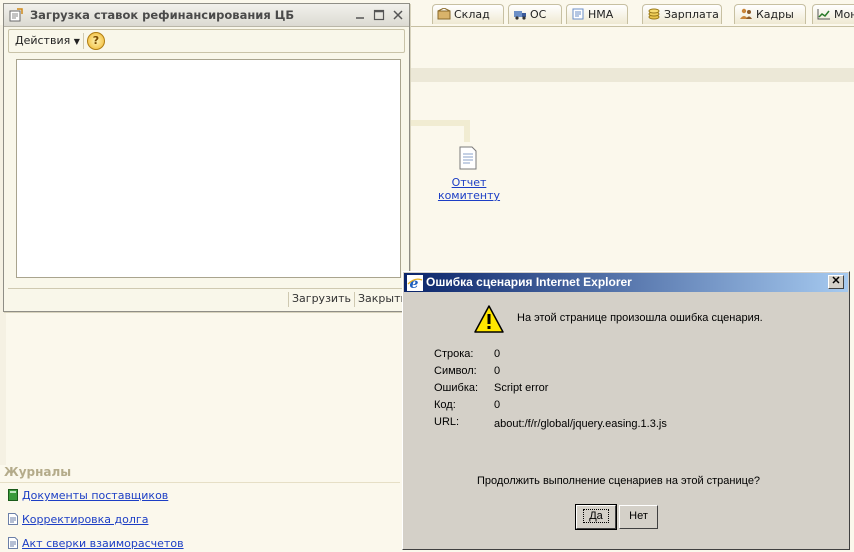 Image resolution: width=854 pixels, height=552 pixels. I want to click on tab-label: НМА, so click(601, 14).